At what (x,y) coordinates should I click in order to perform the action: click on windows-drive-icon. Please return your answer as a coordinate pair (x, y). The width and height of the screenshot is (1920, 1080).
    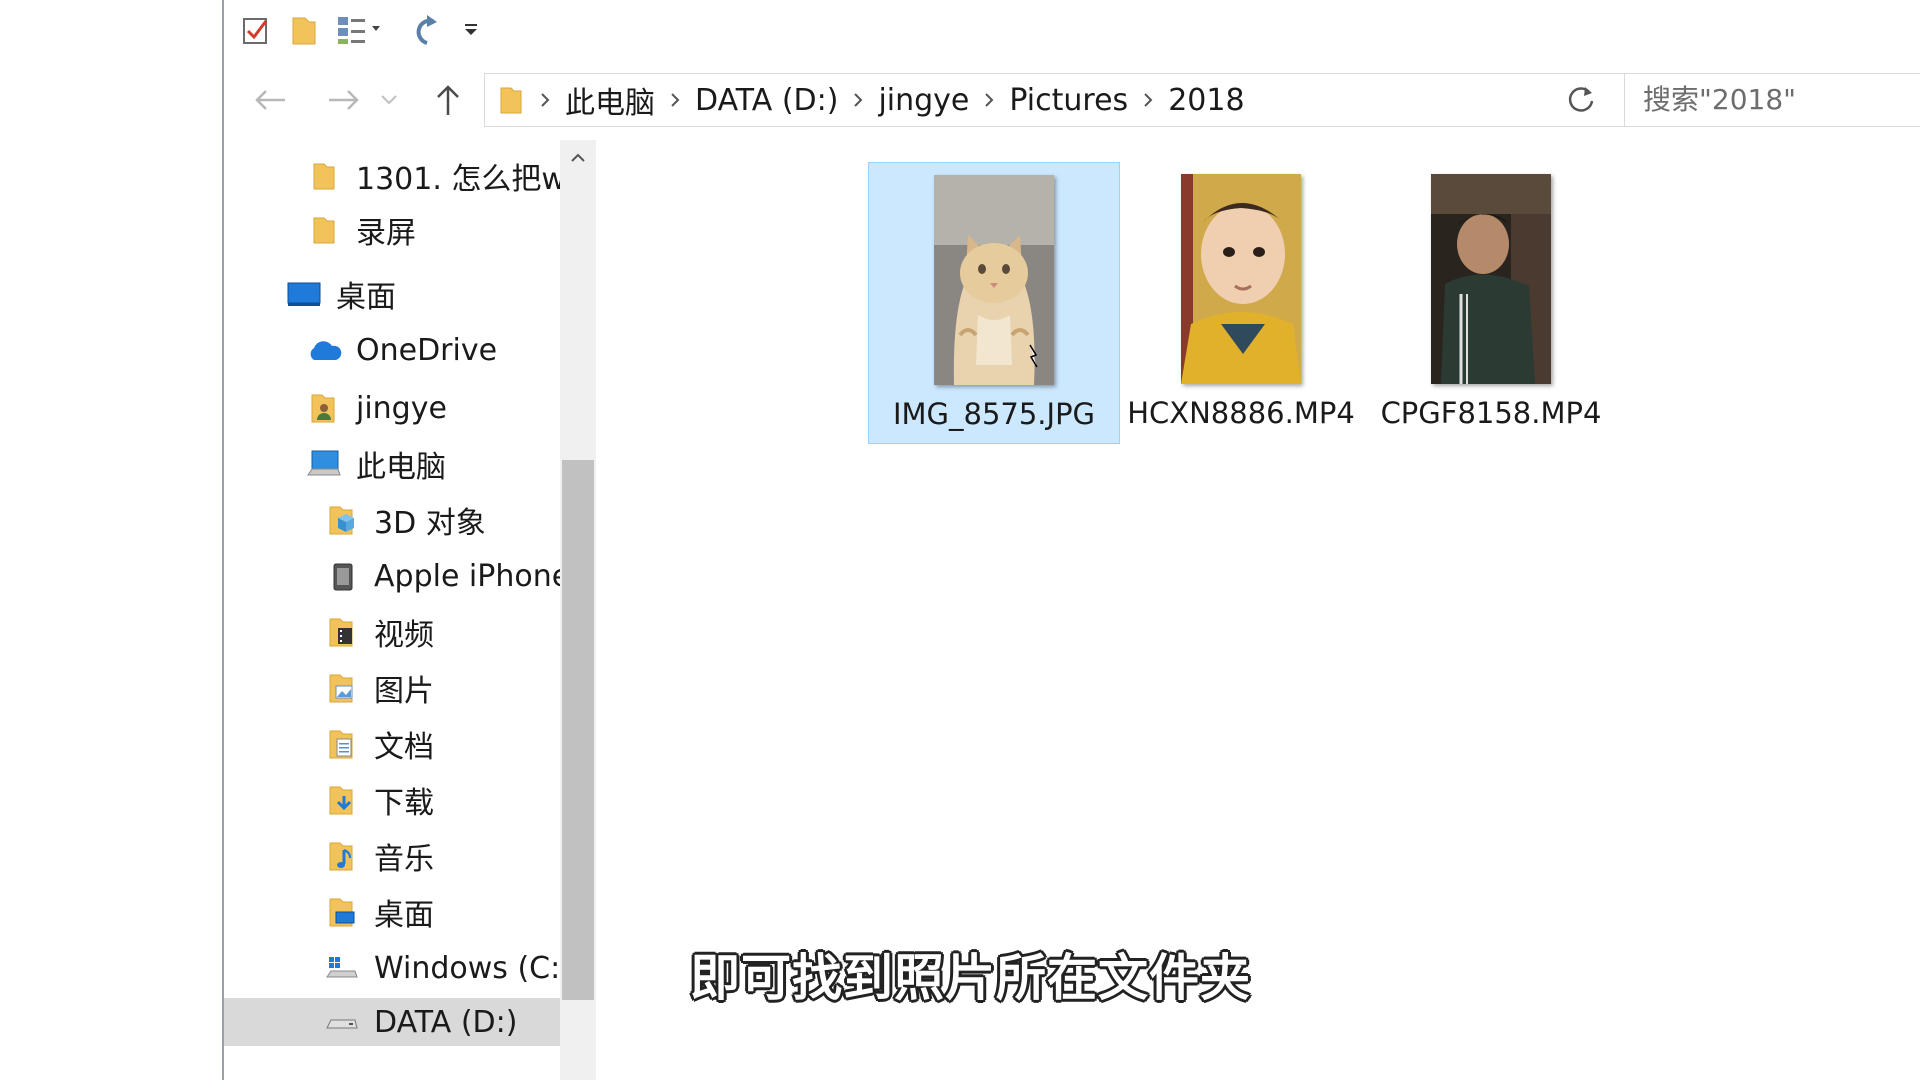
    Looking at the image, I should click on (342, 968).